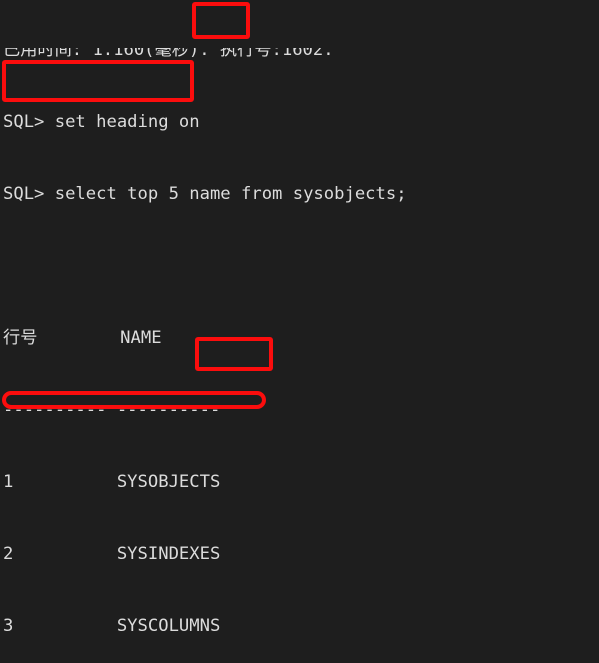 The height and width of the screenshot is (663, 599). What do you see at coordinates (168, 54) in the screenshot?
I see `terminal-line: 已用时间: 1.160(毫秒). 执行号:1602.` at bounding box center [168, 54].